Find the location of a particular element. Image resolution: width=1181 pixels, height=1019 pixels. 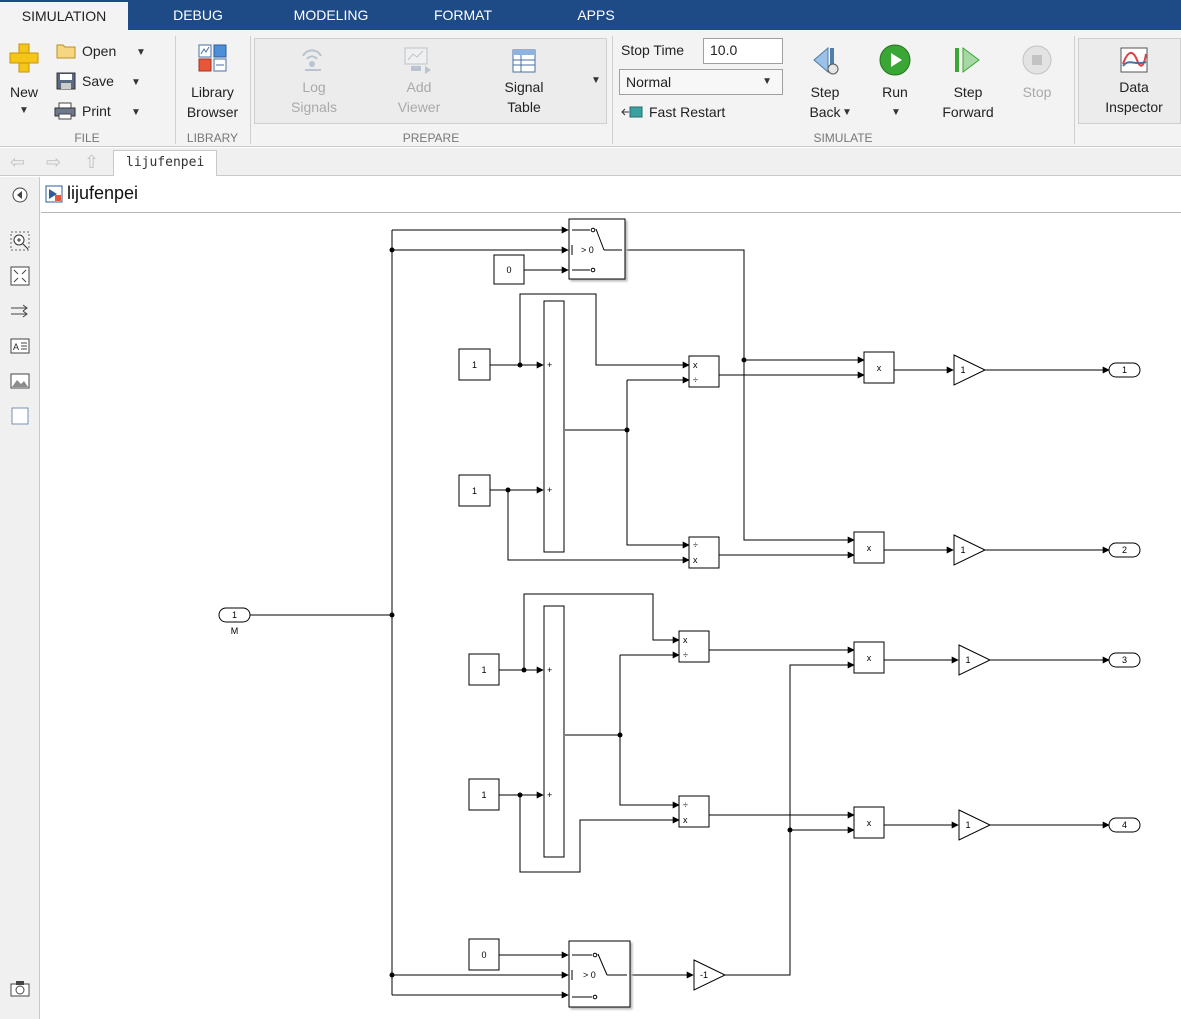

outport-block: 1 is located at coordinates (1124, 370).